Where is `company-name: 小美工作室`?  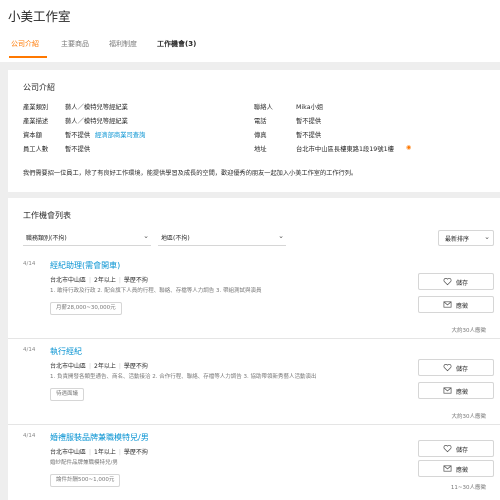 company-name: 小美工作室 is located at coordinates (39, 16).